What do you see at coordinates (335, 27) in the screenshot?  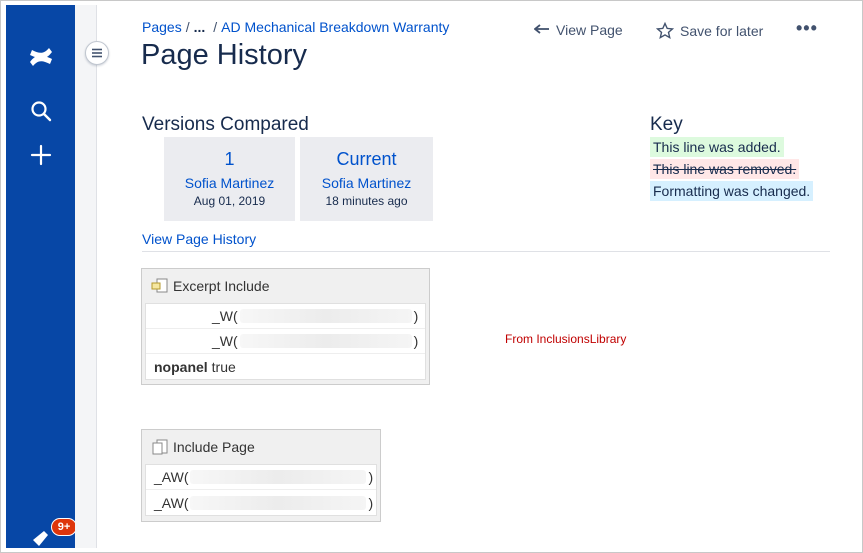 I see `breadcrumb-current-link: AD Mechanical Breakdown Warranty` at bounding box center [335, 27].